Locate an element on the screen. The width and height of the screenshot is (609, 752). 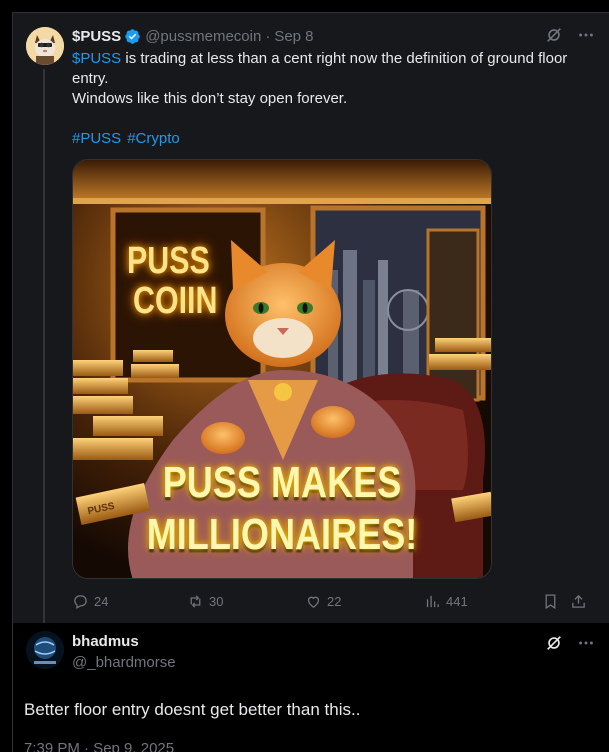
bookmark-button is located at coordinates (550, 601).